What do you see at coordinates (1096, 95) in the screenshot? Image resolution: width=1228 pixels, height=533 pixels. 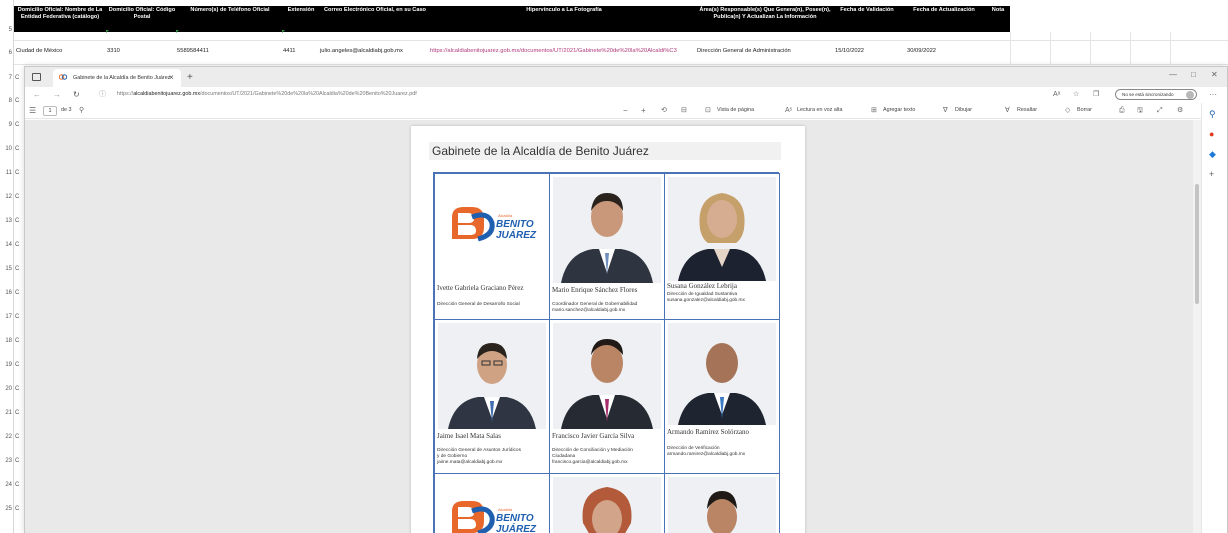 I see `collections-icon: ❐` at bounding box center [1096, 95].